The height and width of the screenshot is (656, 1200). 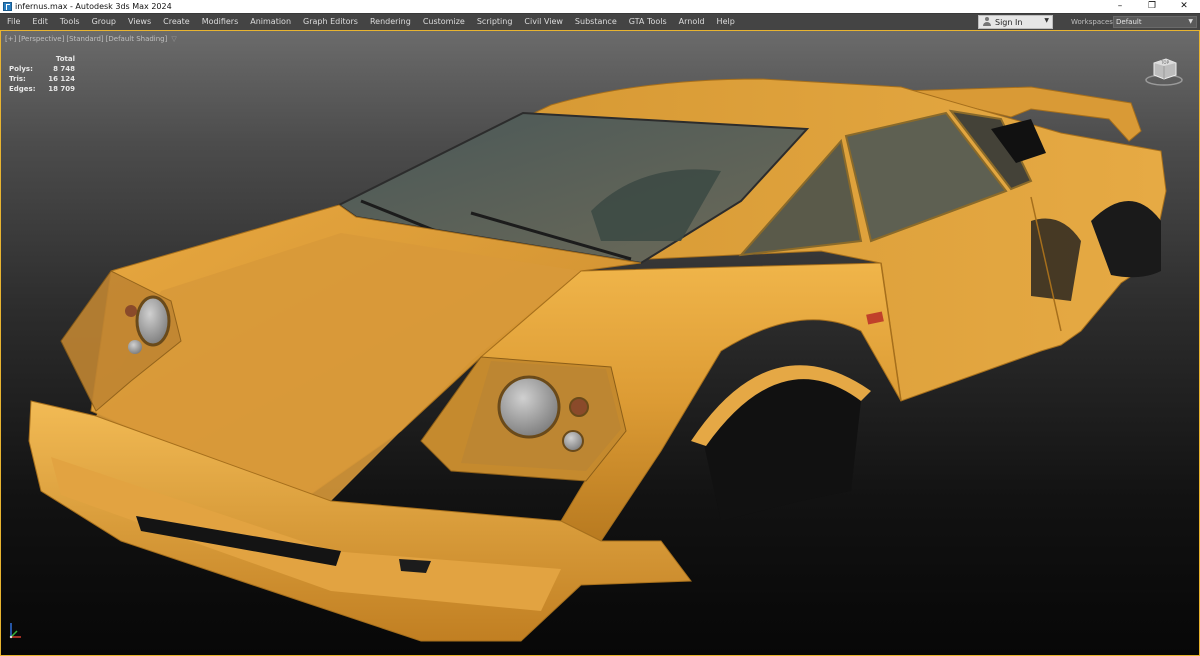 What do you see at coordinates (21, 69) in the screenshot?
I see `stats-label: Polys:` at bounding box center [21, 69].